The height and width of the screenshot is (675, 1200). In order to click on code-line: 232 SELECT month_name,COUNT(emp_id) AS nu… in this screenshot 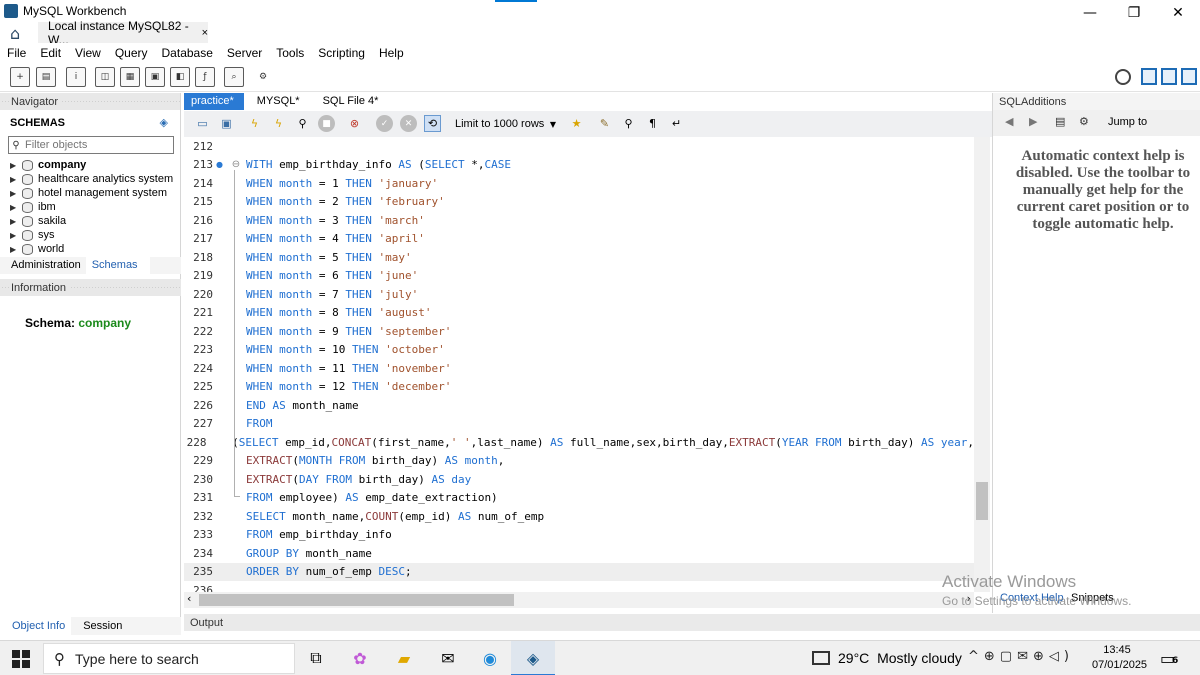, I will do `click(579, 516)`.